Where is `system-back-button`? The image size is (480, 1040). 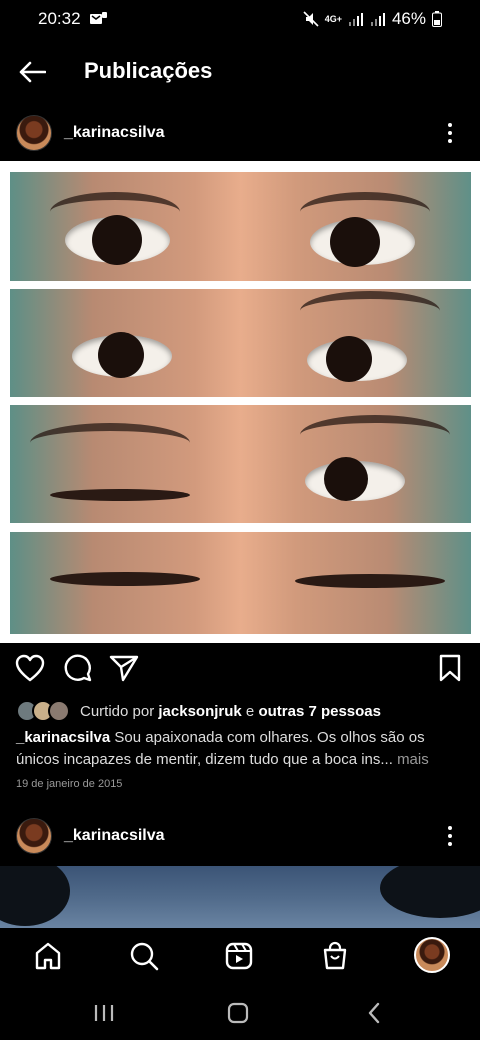 system-back-button is located at coordinates (374, 1013).